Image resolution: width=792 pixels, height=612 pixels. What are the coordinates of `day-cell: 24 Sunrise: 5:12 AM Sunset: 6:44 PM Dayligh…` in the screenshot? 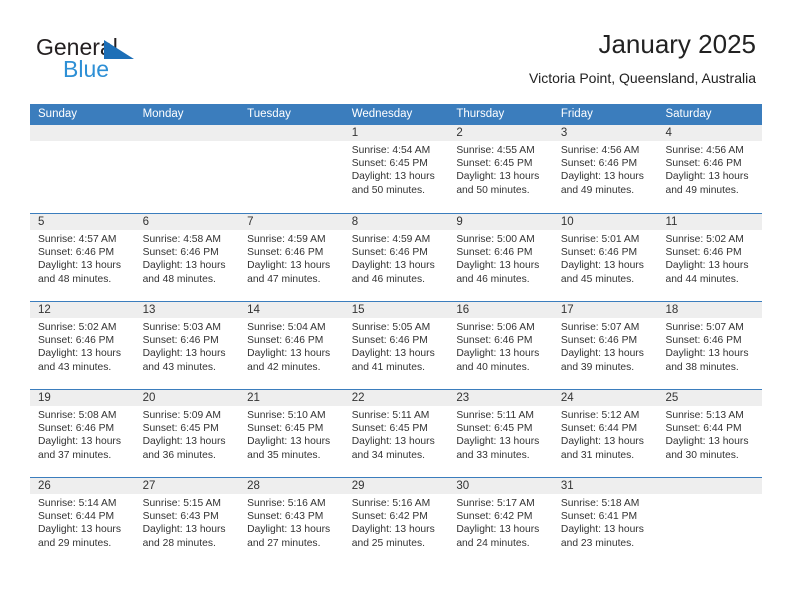 It's located at (605, 433).